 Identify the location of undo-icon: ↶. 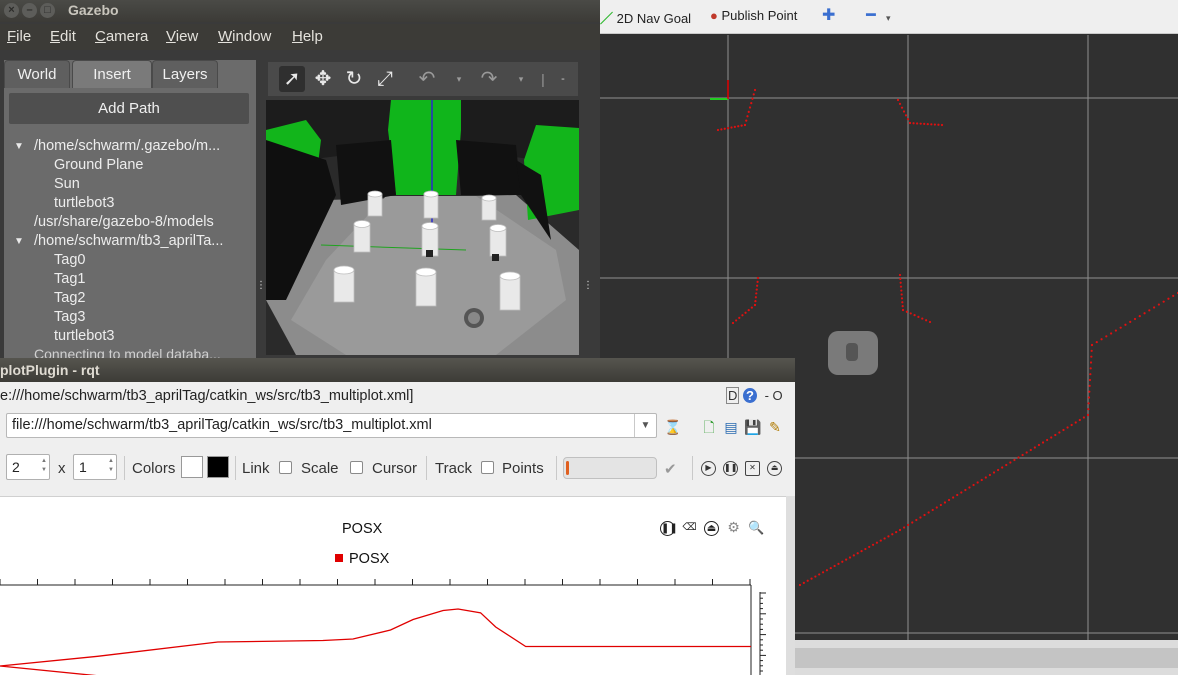
(427, 79).